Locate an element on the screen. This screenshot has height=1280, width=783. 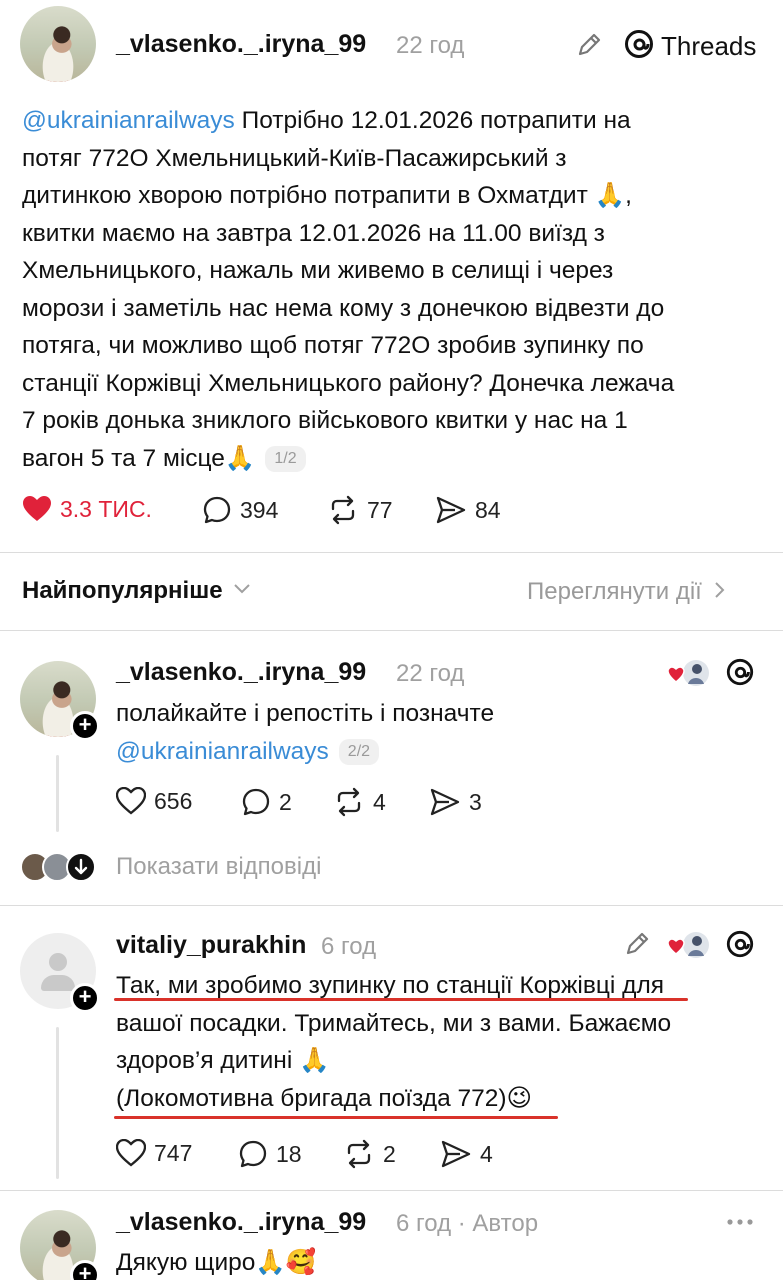
threads-brand-label: Threads is located at coordinates (709, 46).